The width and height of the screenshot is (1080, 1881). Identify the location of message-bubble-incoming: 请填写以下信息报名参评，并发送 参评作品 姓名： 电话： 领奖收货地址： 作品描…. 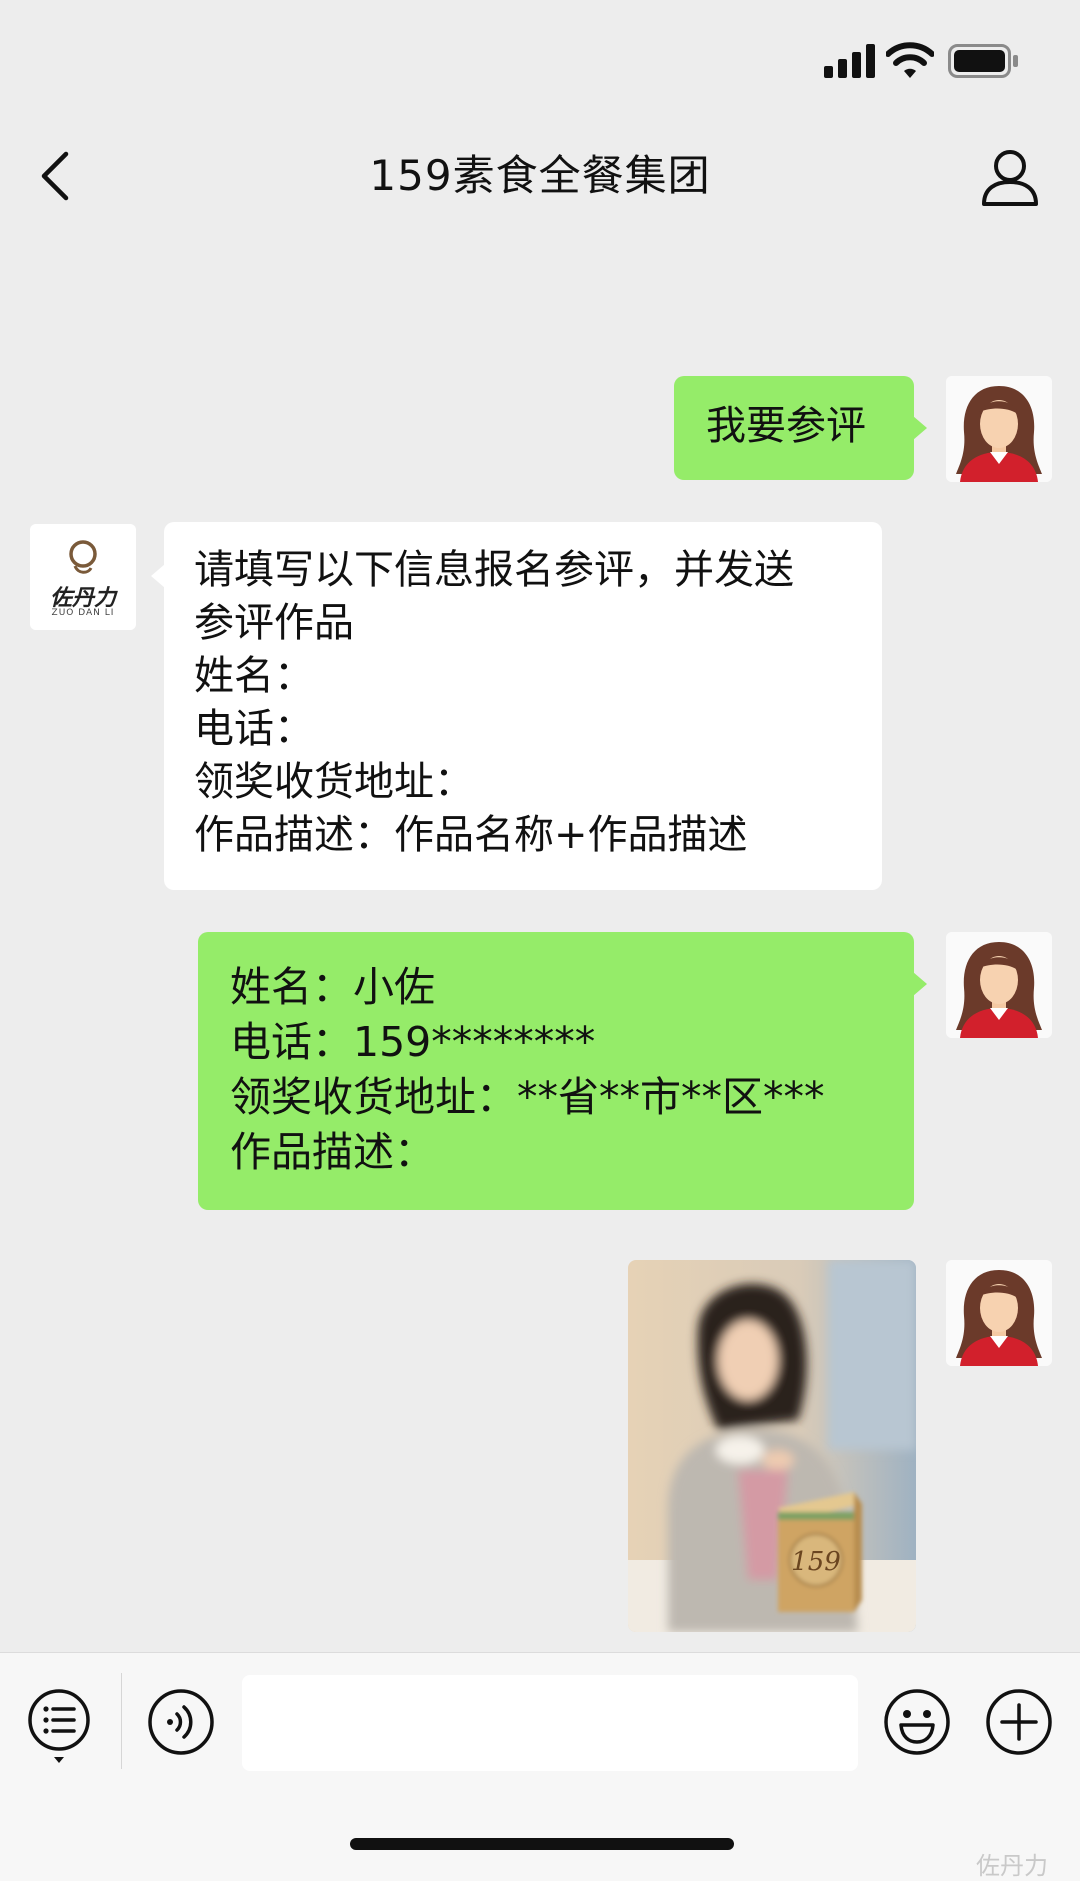
(523, 706).